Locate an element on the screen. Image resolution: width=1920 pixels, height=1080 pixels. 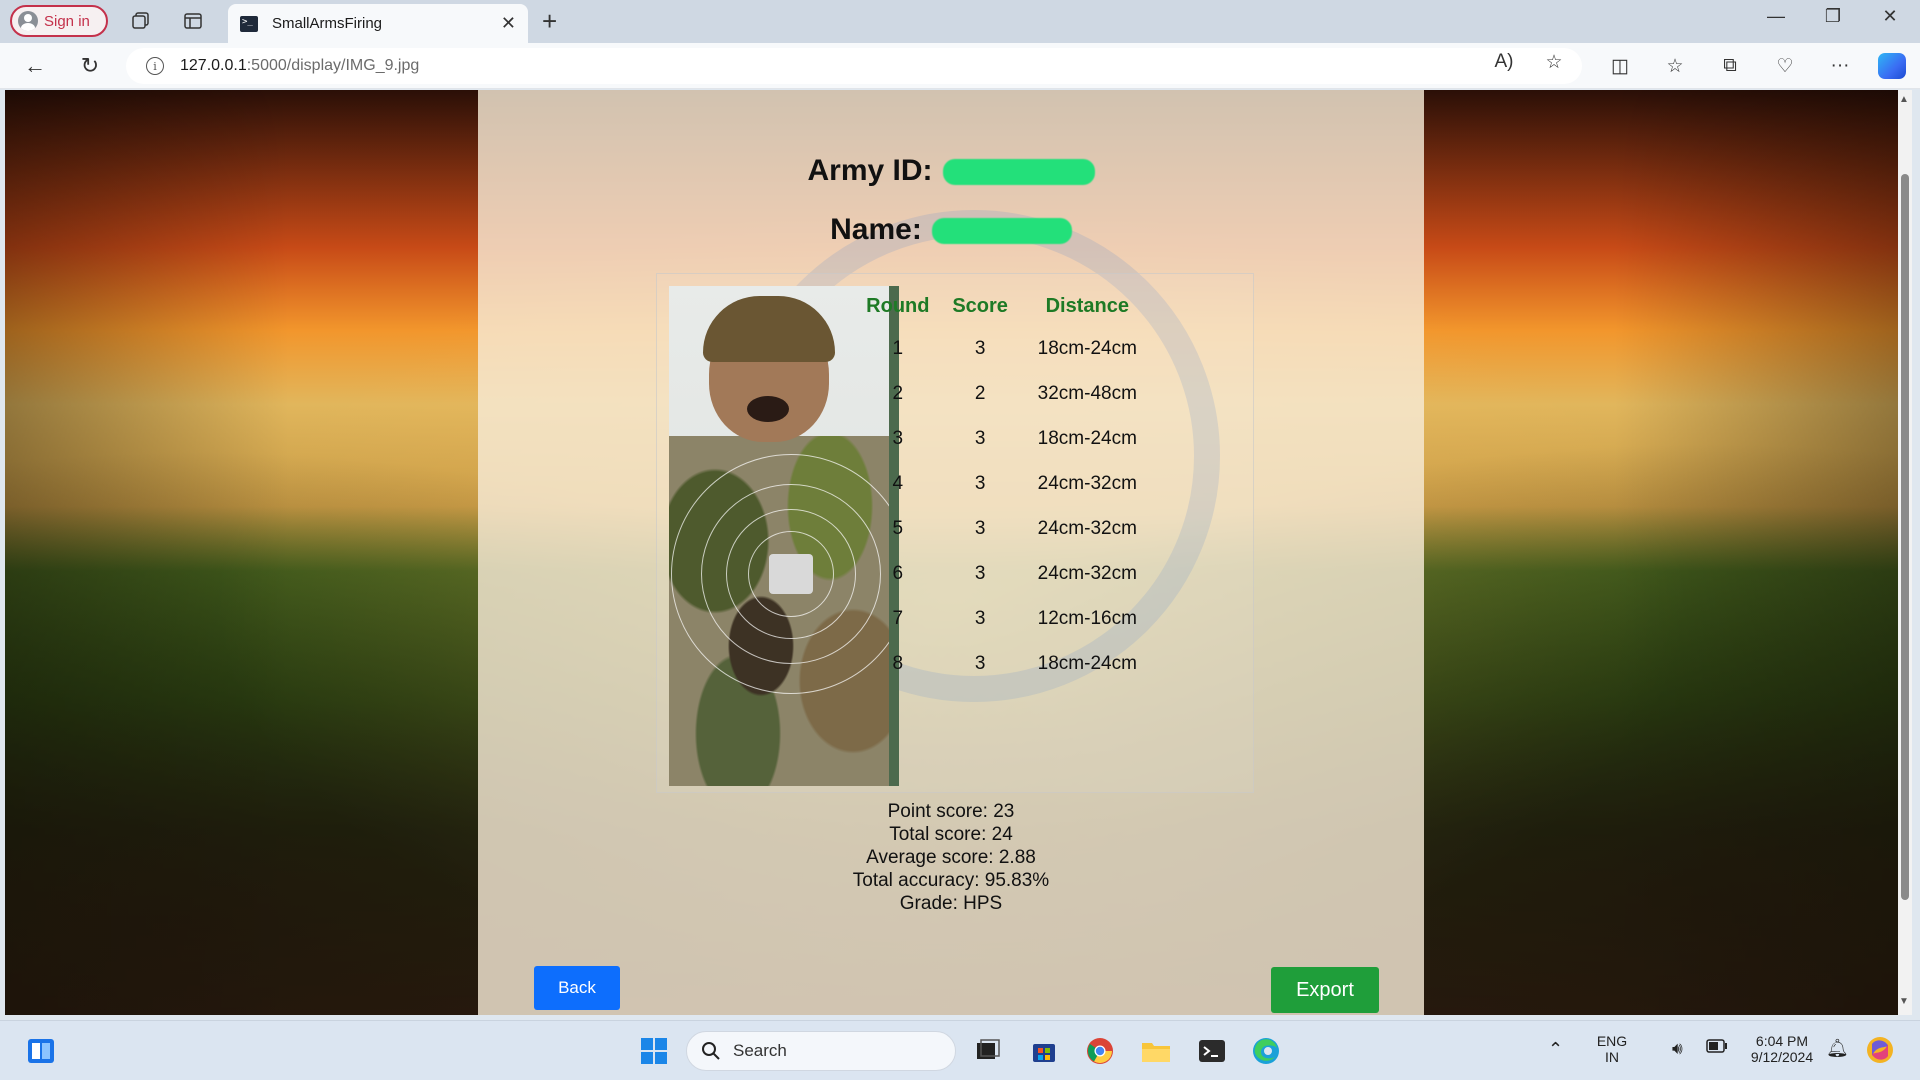
tab-smallarmsfiring: SmallArmsFiring ✕ is located at coordinates (378, 23).